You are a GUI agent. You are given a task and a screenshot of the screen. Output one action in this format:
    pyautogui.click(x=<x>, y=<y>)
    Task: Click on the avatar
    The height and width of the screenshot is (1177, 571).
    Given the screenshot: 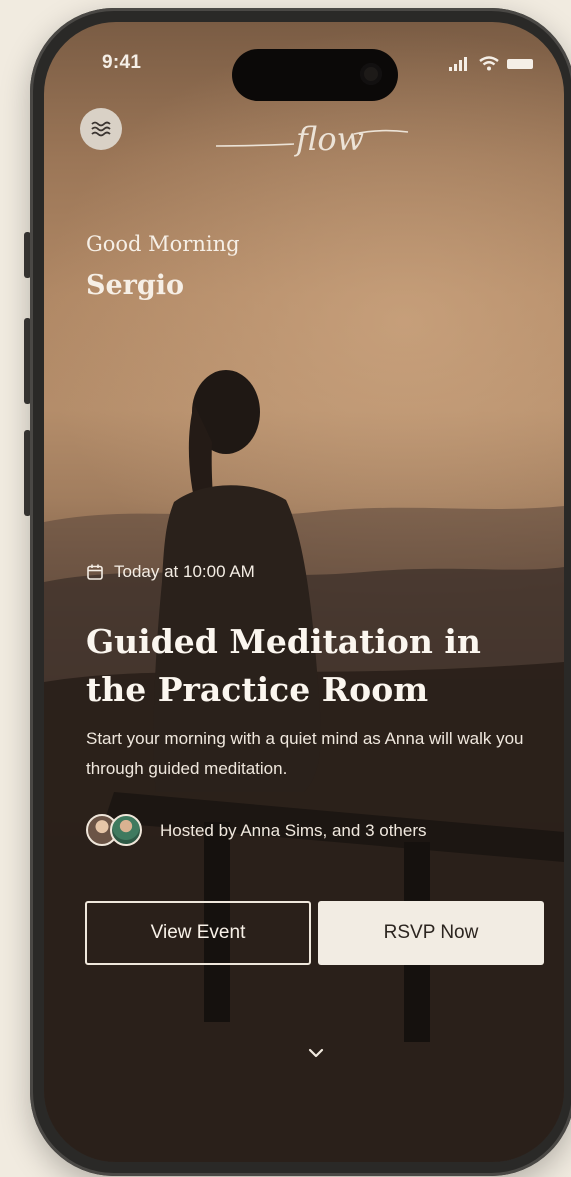 What is the action you would take?
    pyautogui.click(x=126, y=830)
    